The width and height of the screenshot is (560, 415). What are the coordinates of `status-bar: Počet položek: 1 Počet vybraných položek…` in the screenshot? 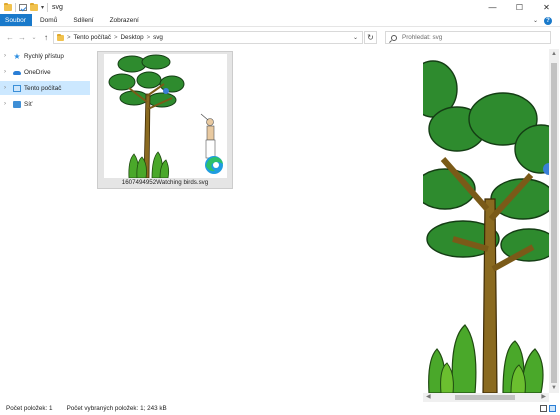 It's located at (280, 408).